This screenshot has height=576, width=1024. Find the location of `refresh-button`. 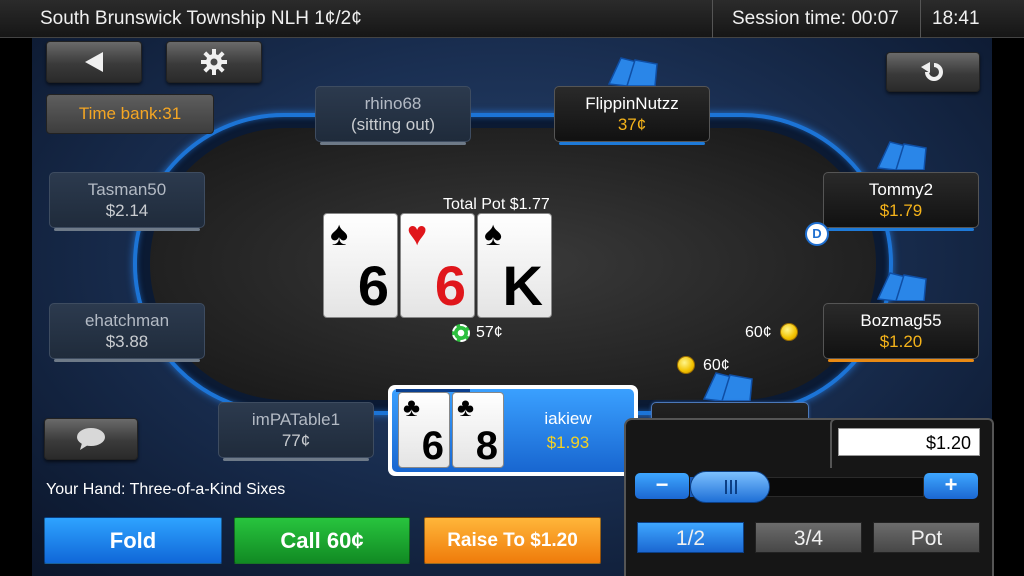

refresh-button is located at coordinates (933, 72).